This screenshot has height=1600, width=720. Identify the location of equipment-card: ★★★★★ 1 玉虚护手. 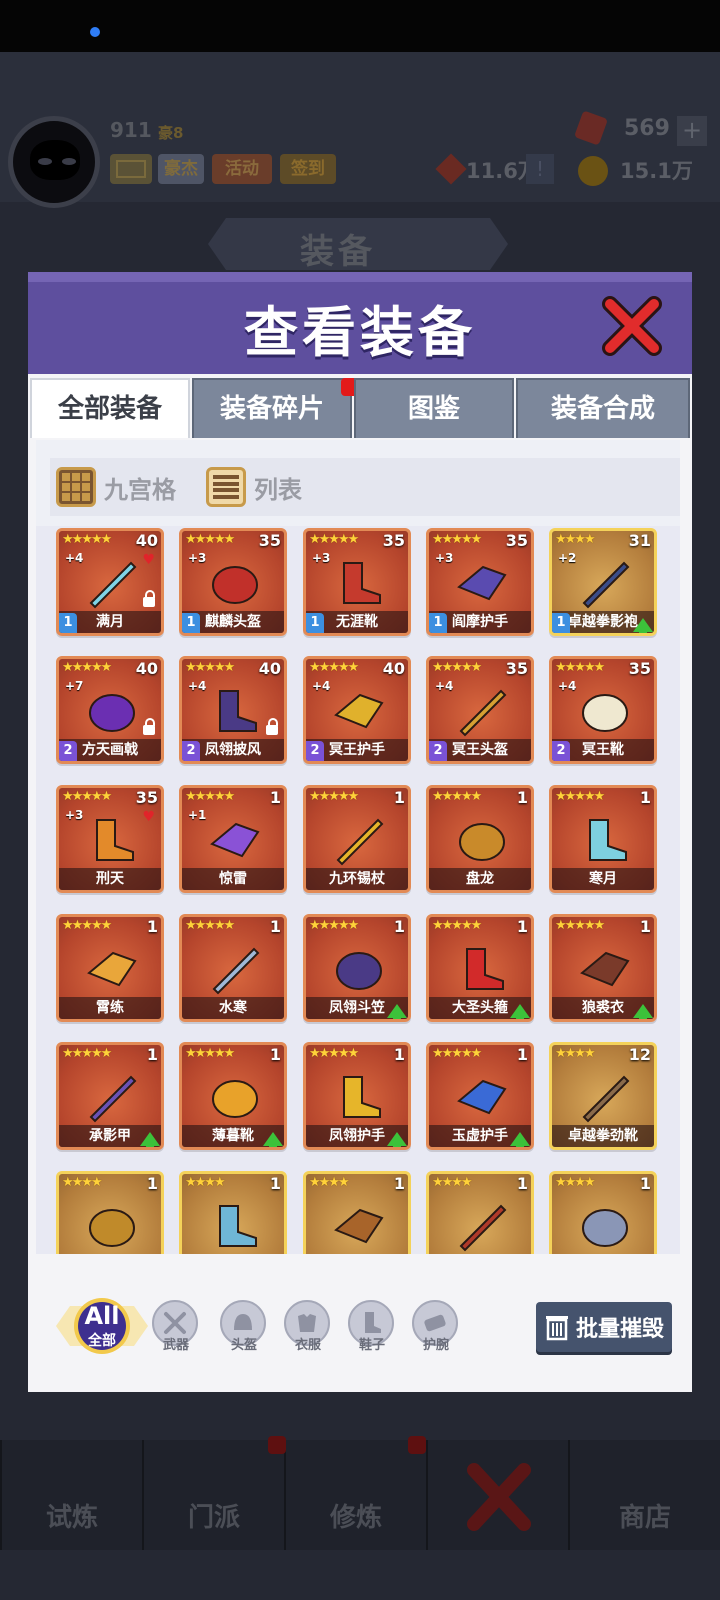
(480, 1096).